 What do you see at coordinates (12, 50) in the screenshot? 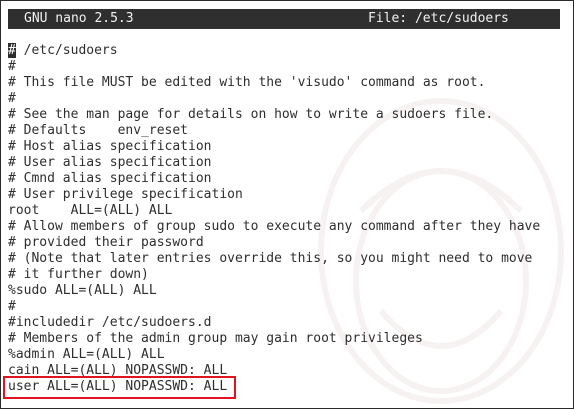
I see `text-cursor: #` at bounding box center [12, 50].